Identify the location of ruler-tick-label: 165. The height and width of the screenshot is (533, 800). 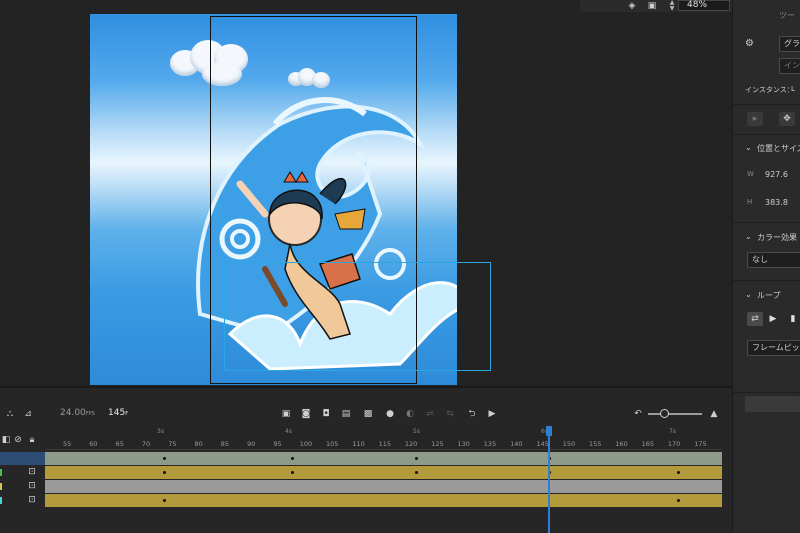
(648, 444).